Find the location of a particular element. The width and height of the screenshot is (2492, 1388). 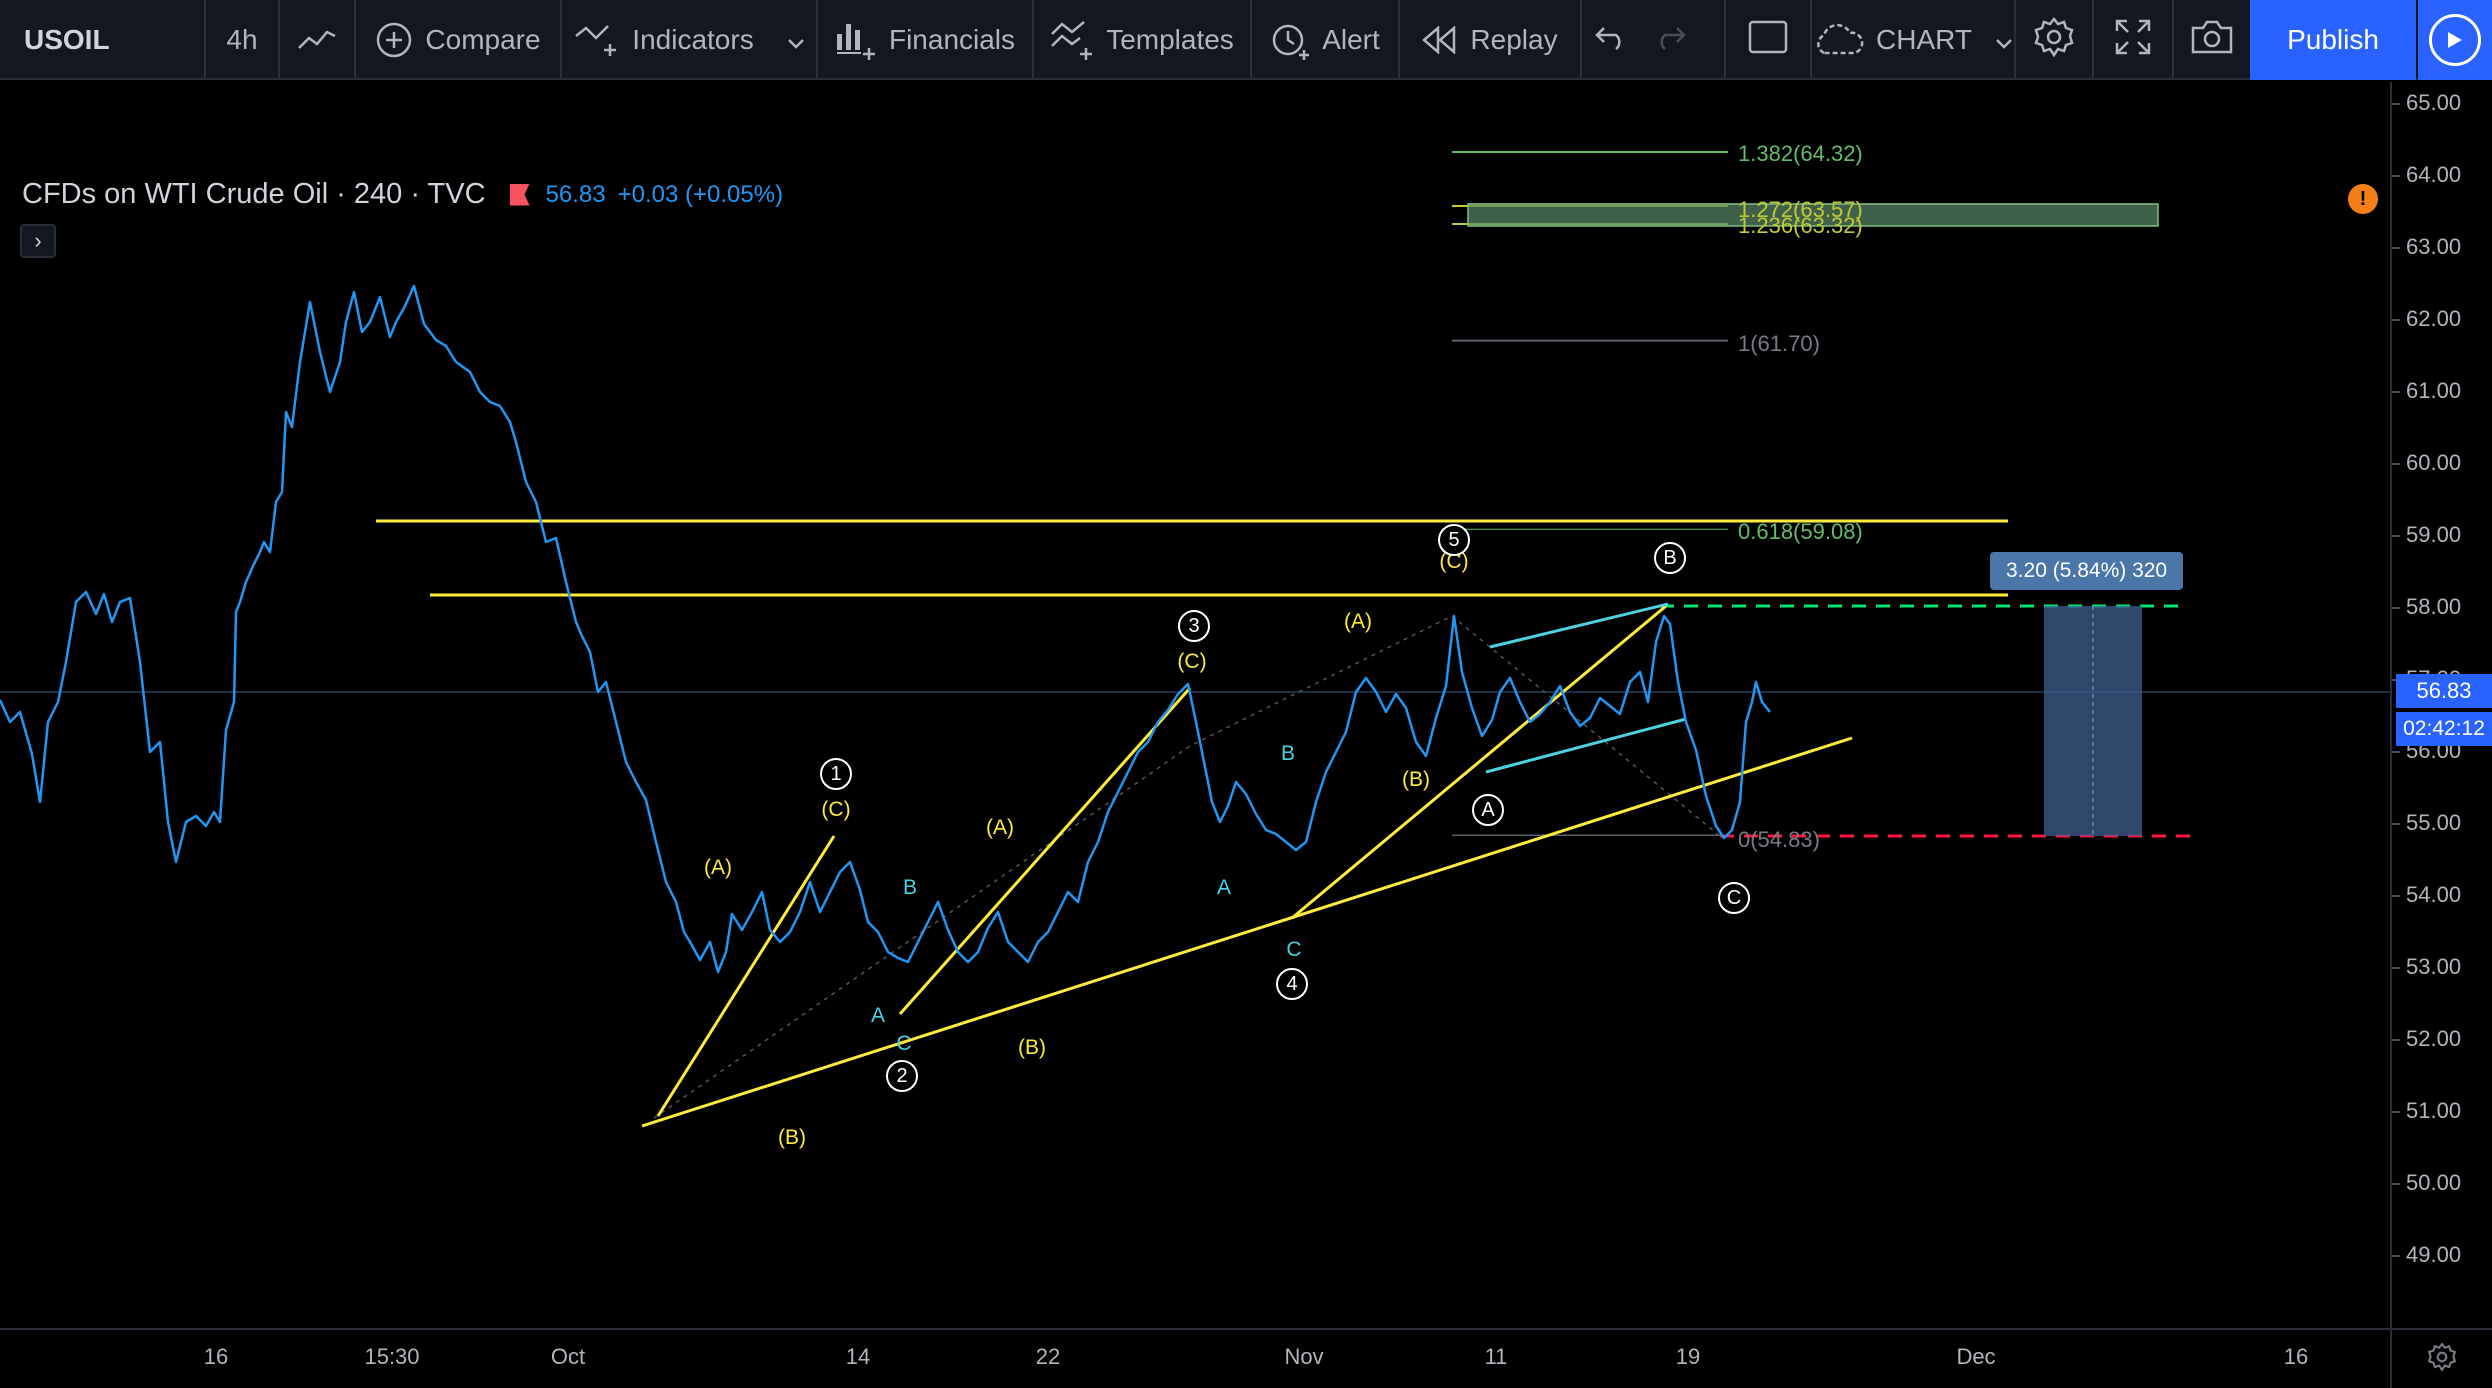

screenshot-button is located at coordinates (2212, 40).